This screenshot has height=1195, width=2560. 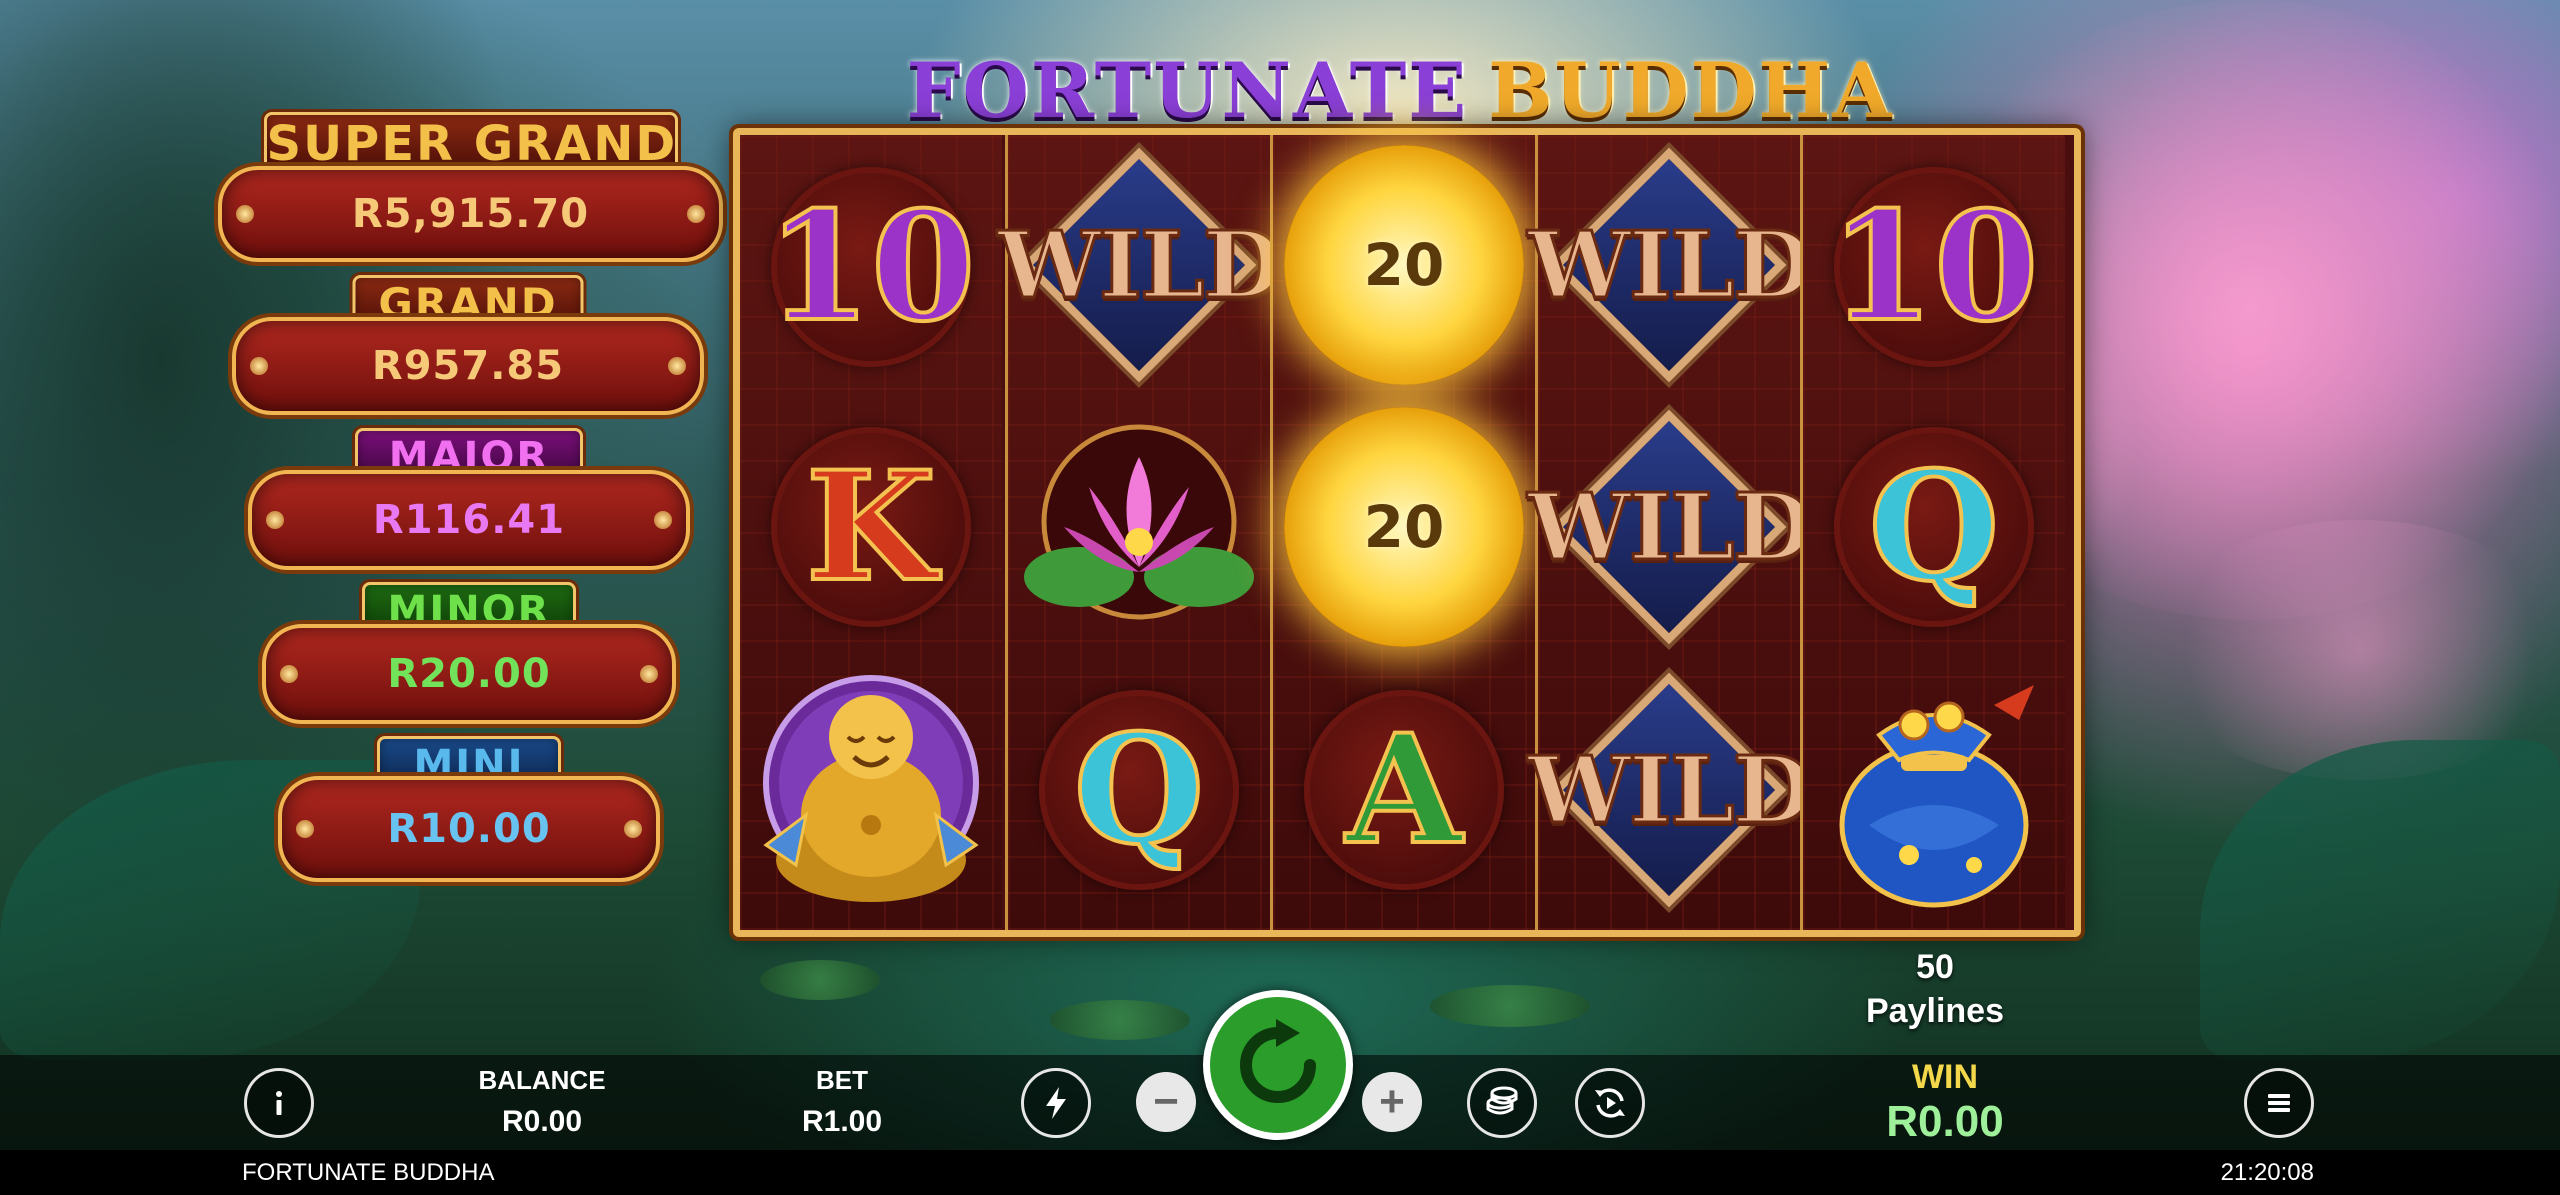 I want to click on reel-3: 20 20 A, so click(x=1402, y=532).